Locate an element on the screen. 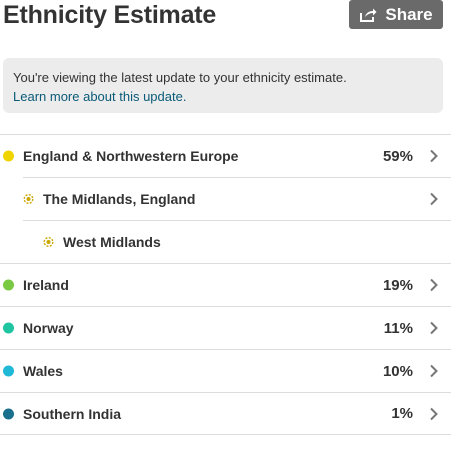 This screenshot has width=451, height=453. region-name: Norway is located at coordinates (48, 328).